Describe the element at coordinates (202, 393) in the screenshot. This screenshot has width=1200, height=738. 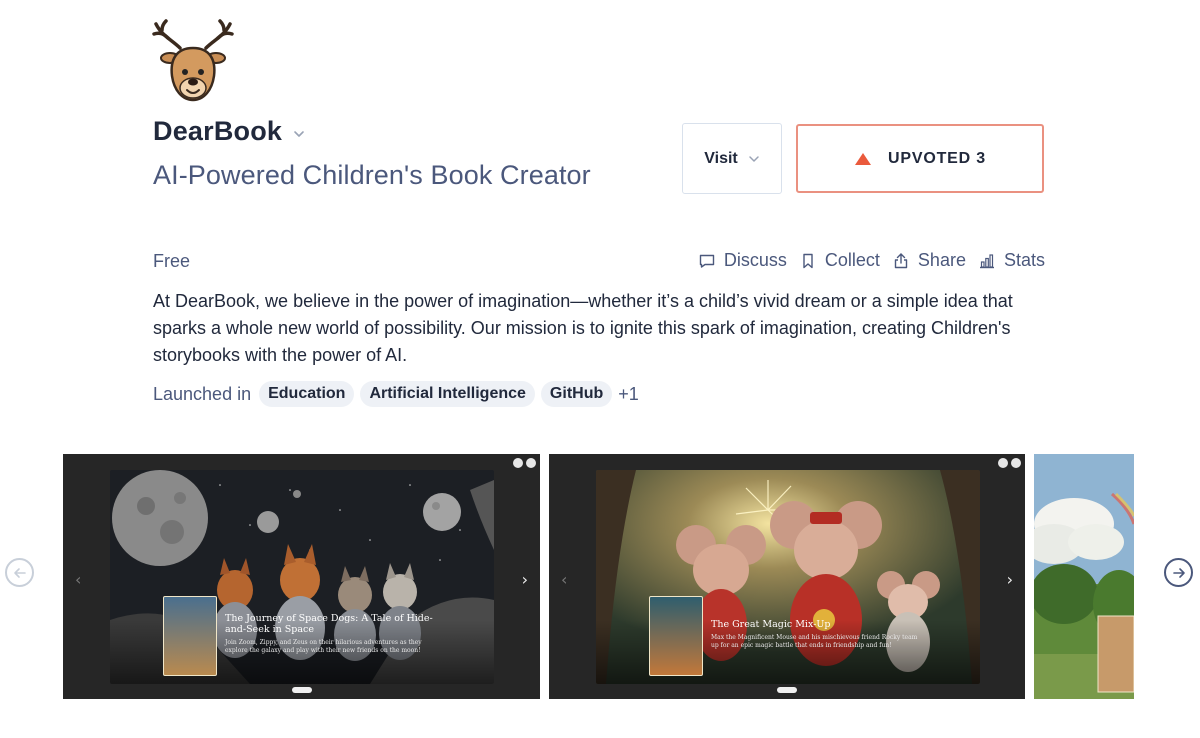
I see `launched-in-label: Launched in` at that location.